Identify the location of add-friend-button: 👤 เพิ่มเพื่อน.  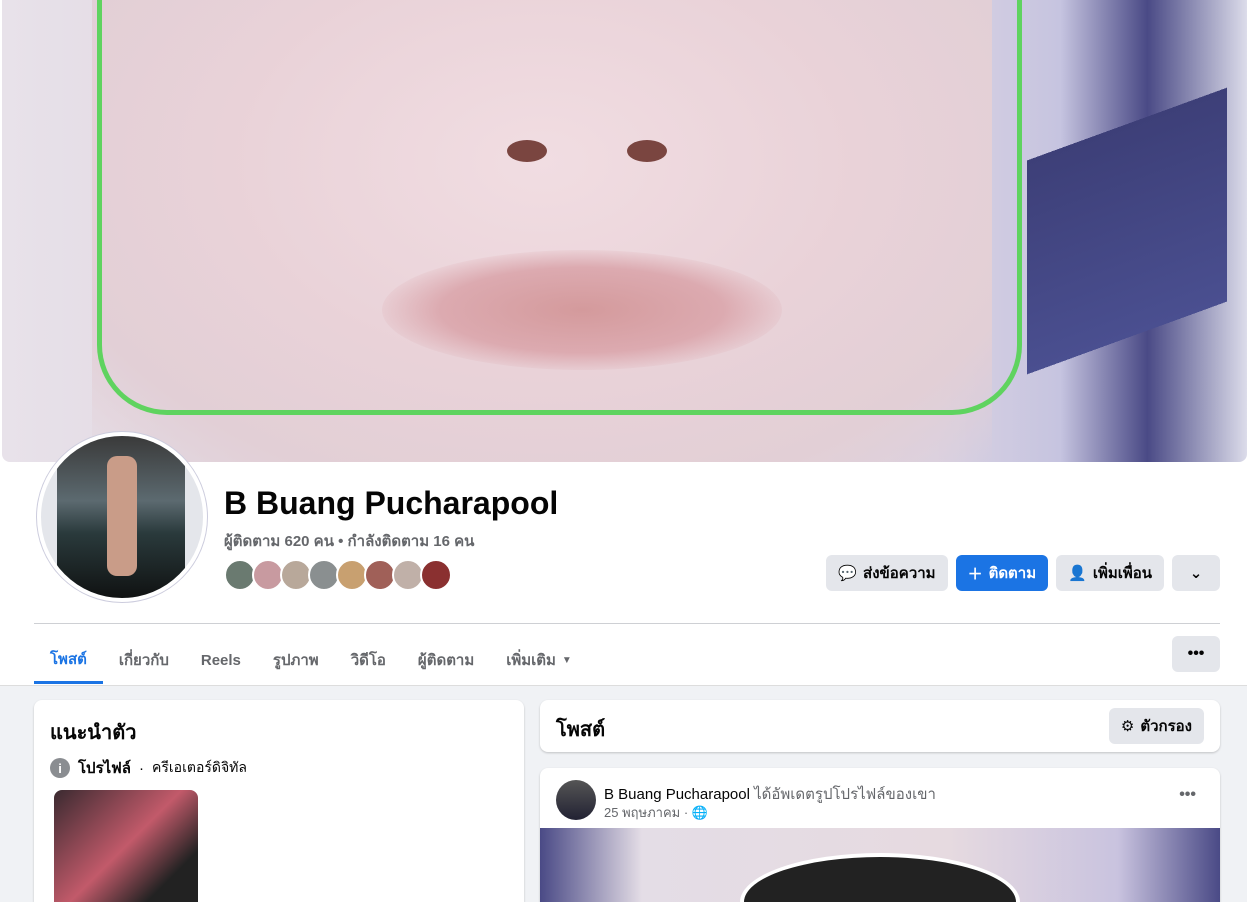
(1110, 573).